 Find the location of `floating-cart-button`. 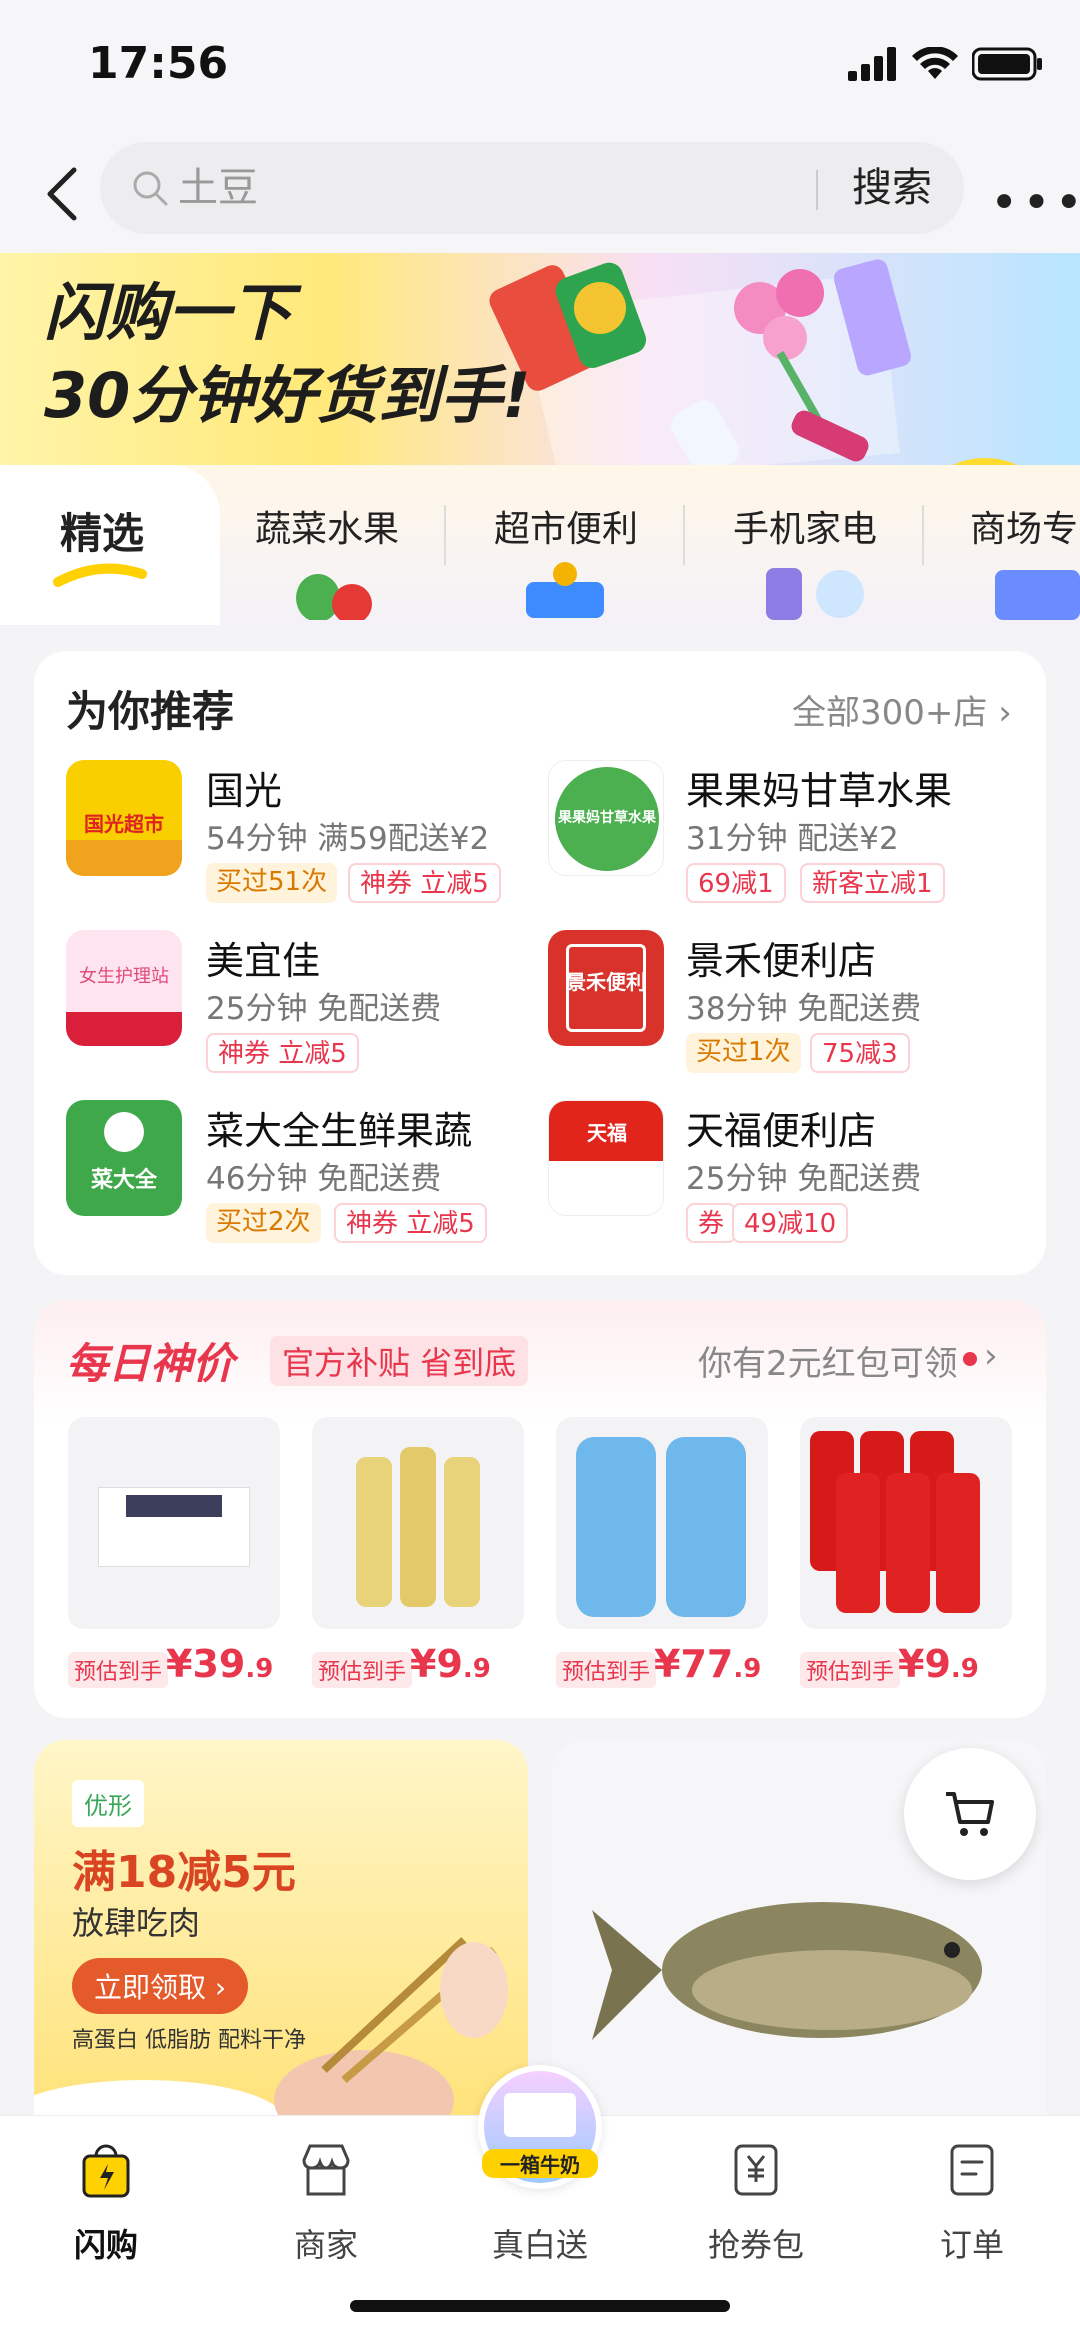

floating-cart-button is located at coordinates (970, 1814).